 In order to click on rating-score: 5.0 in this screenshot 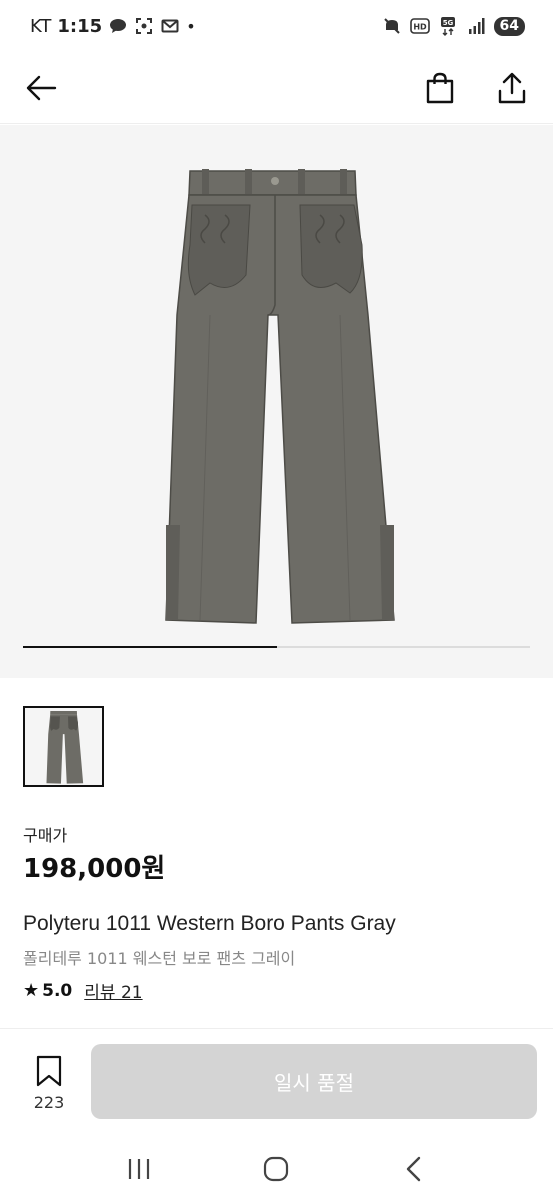, I will do `click(57, 990)`.